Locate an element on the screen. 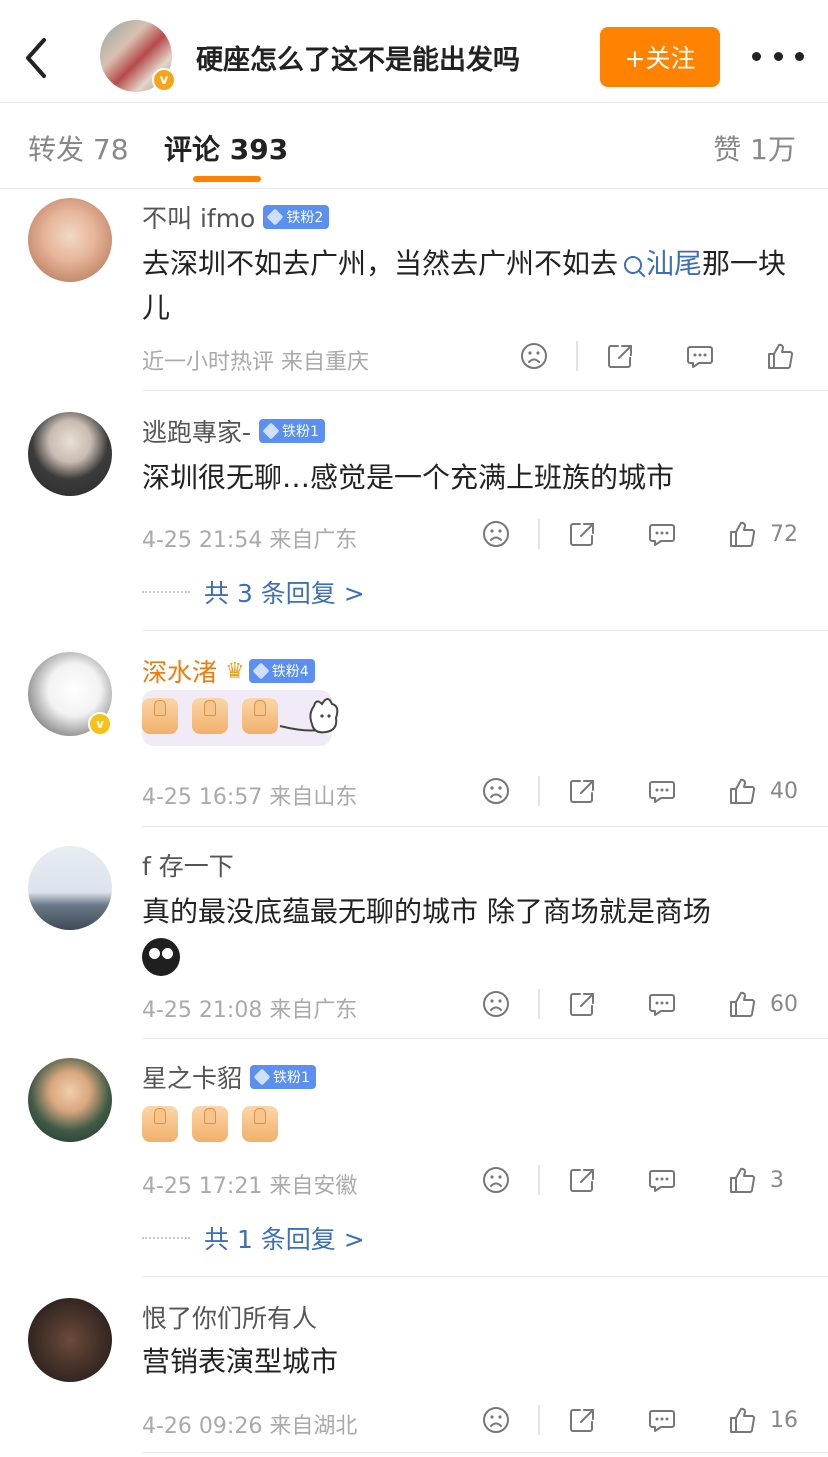 The width and height of the screenshot is (828, 1457). topic-link: 汕尾 is located at coordinates (660, 263).